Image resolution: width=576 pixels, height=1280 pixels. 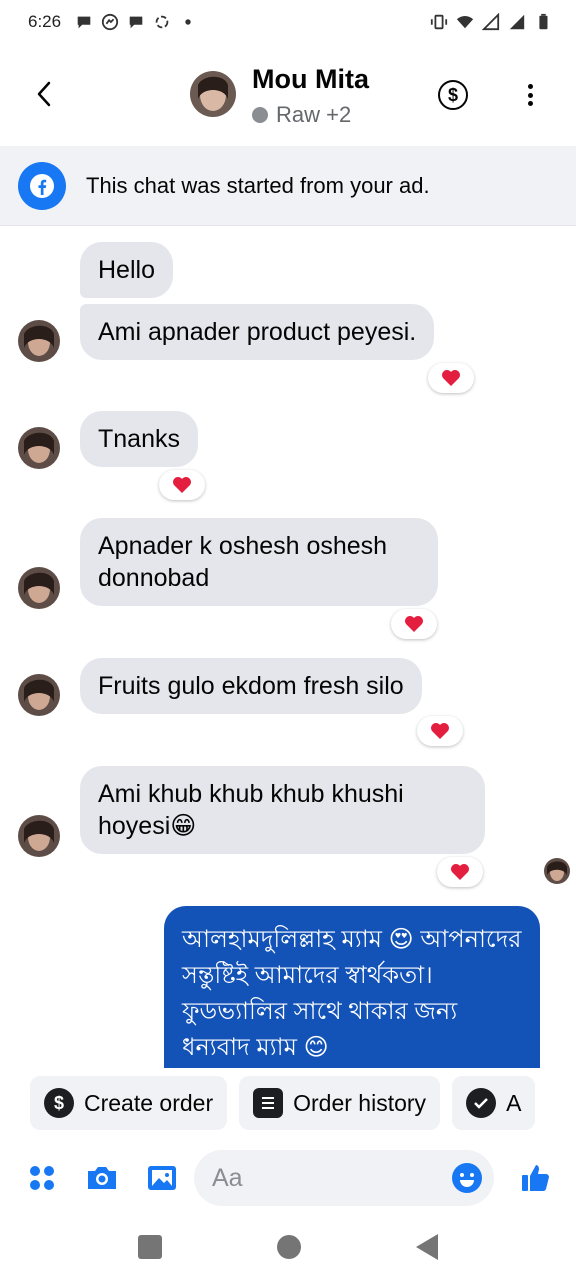 What do you see at coordinates (188, 22) in the screenshot?
I see `dot-icon` at bounding box center [188, 22].